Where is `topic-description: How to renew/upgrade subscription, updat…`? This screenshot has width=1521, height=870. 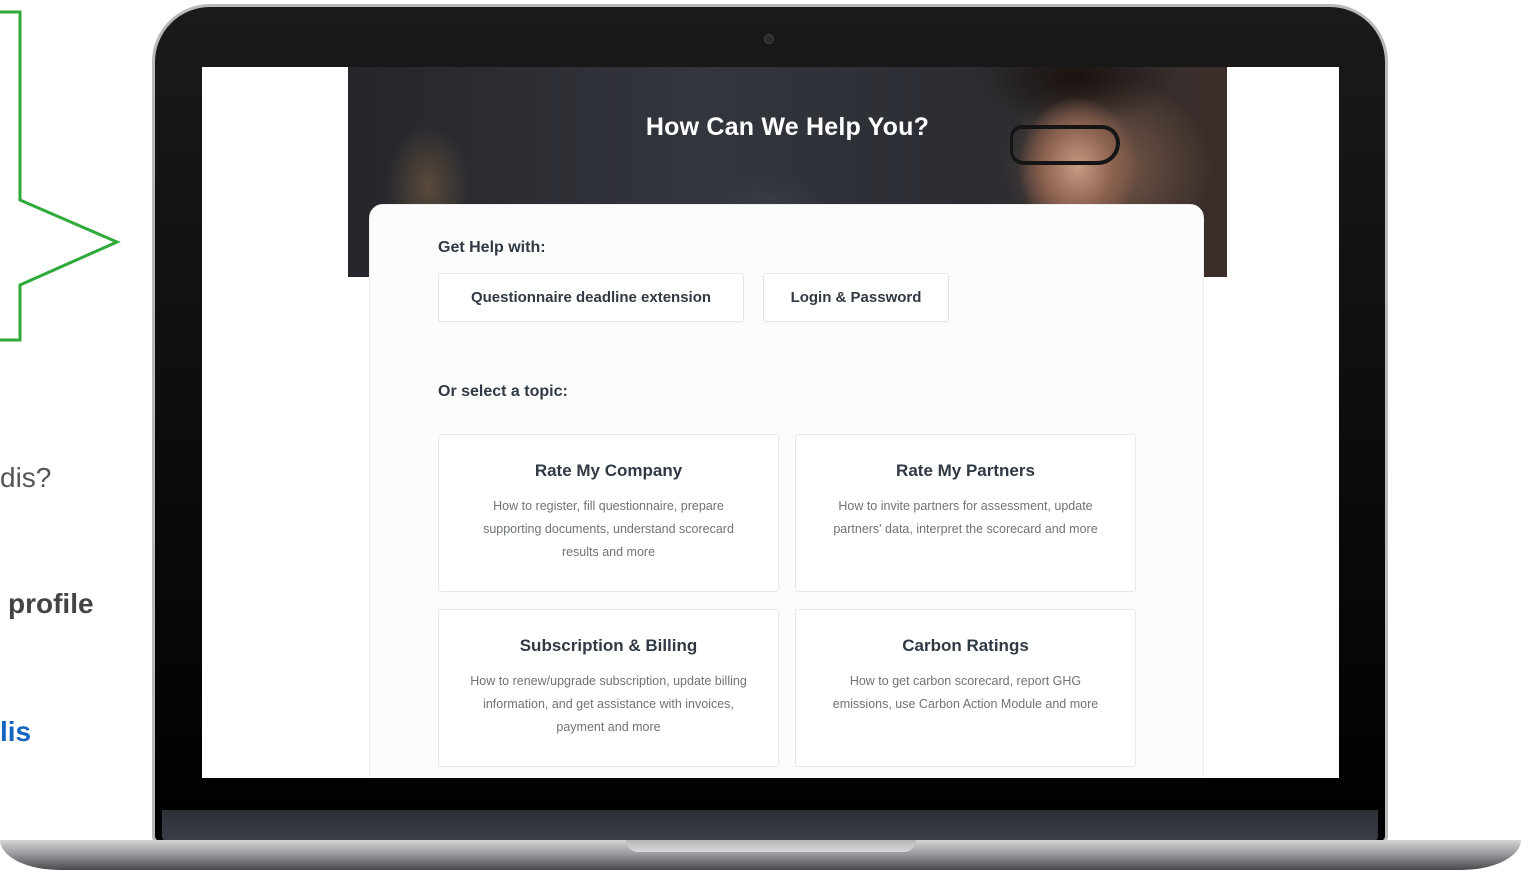 topic-description: How to renew/upgrade subscription, updat… is located at coordinates (608, 704).